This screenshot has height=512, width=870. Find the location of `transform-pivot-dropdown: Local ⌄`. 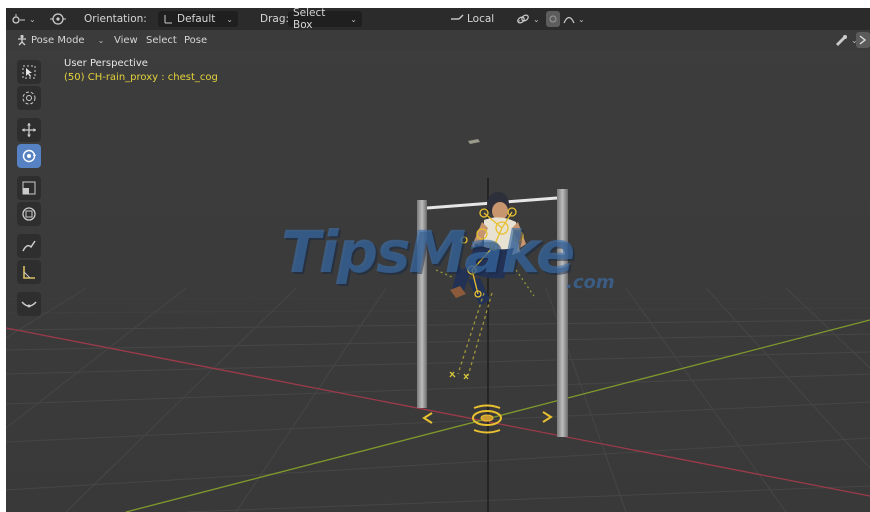

transform-pivot-dropdown: Local ⌄ is located at coordinates (486, 19).